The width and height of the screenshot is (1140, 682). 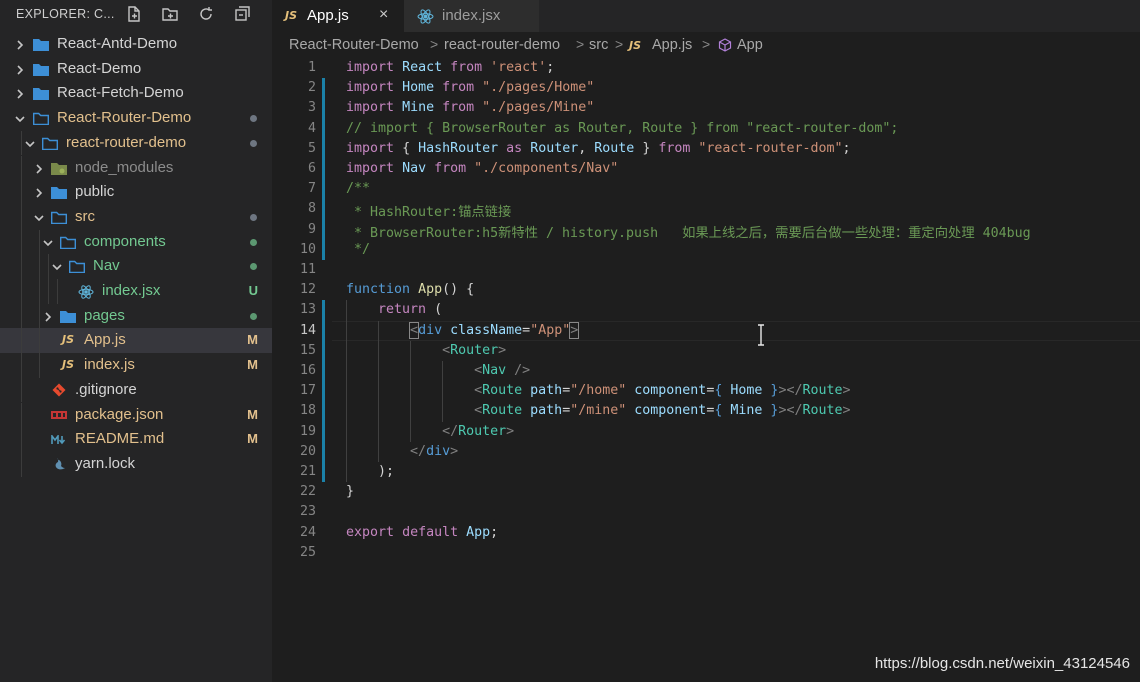 I want to click on breadcrumb-item: src, so click(x=598, y=45).